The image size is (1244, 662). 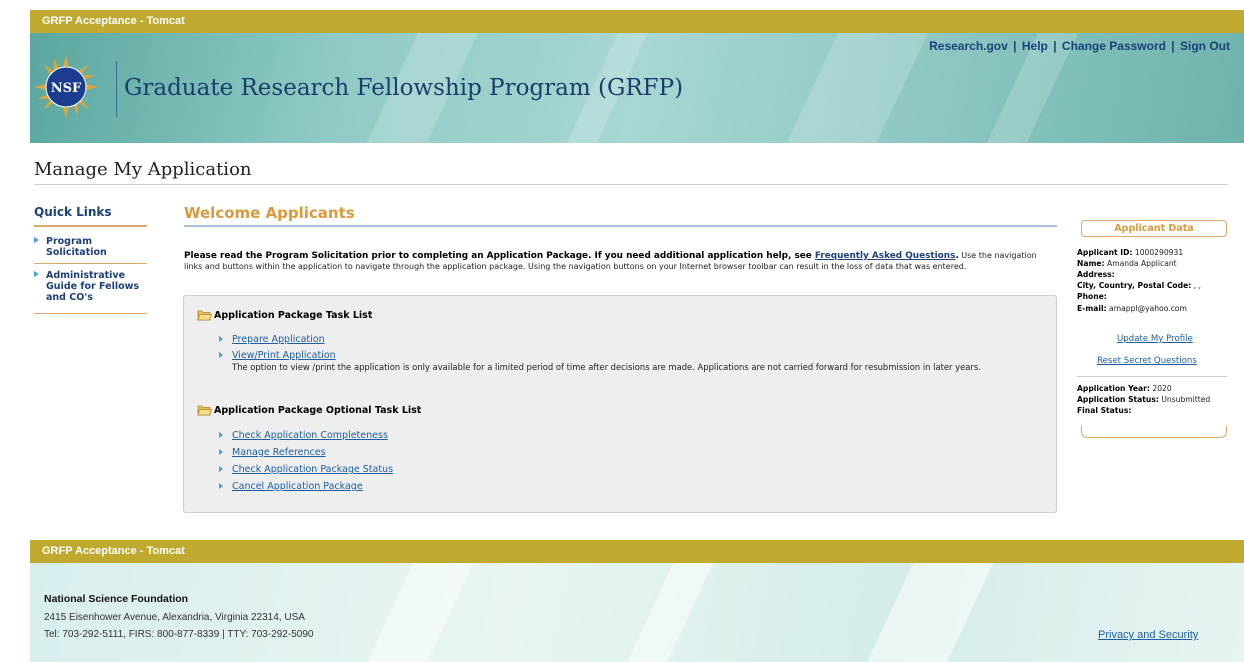 What do you see at coordinates (116, 89) in the screenshot?
I see `logo-divider` at bounding box center [116, 89].